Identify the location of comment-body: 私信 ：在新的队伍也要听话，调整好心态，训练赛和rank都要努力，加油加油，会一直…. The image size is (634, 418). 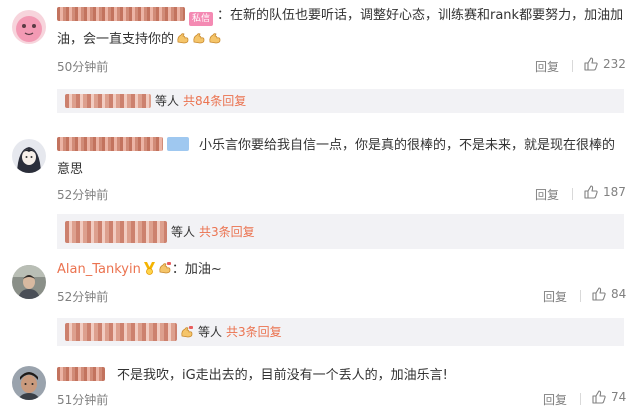
(340, 28).